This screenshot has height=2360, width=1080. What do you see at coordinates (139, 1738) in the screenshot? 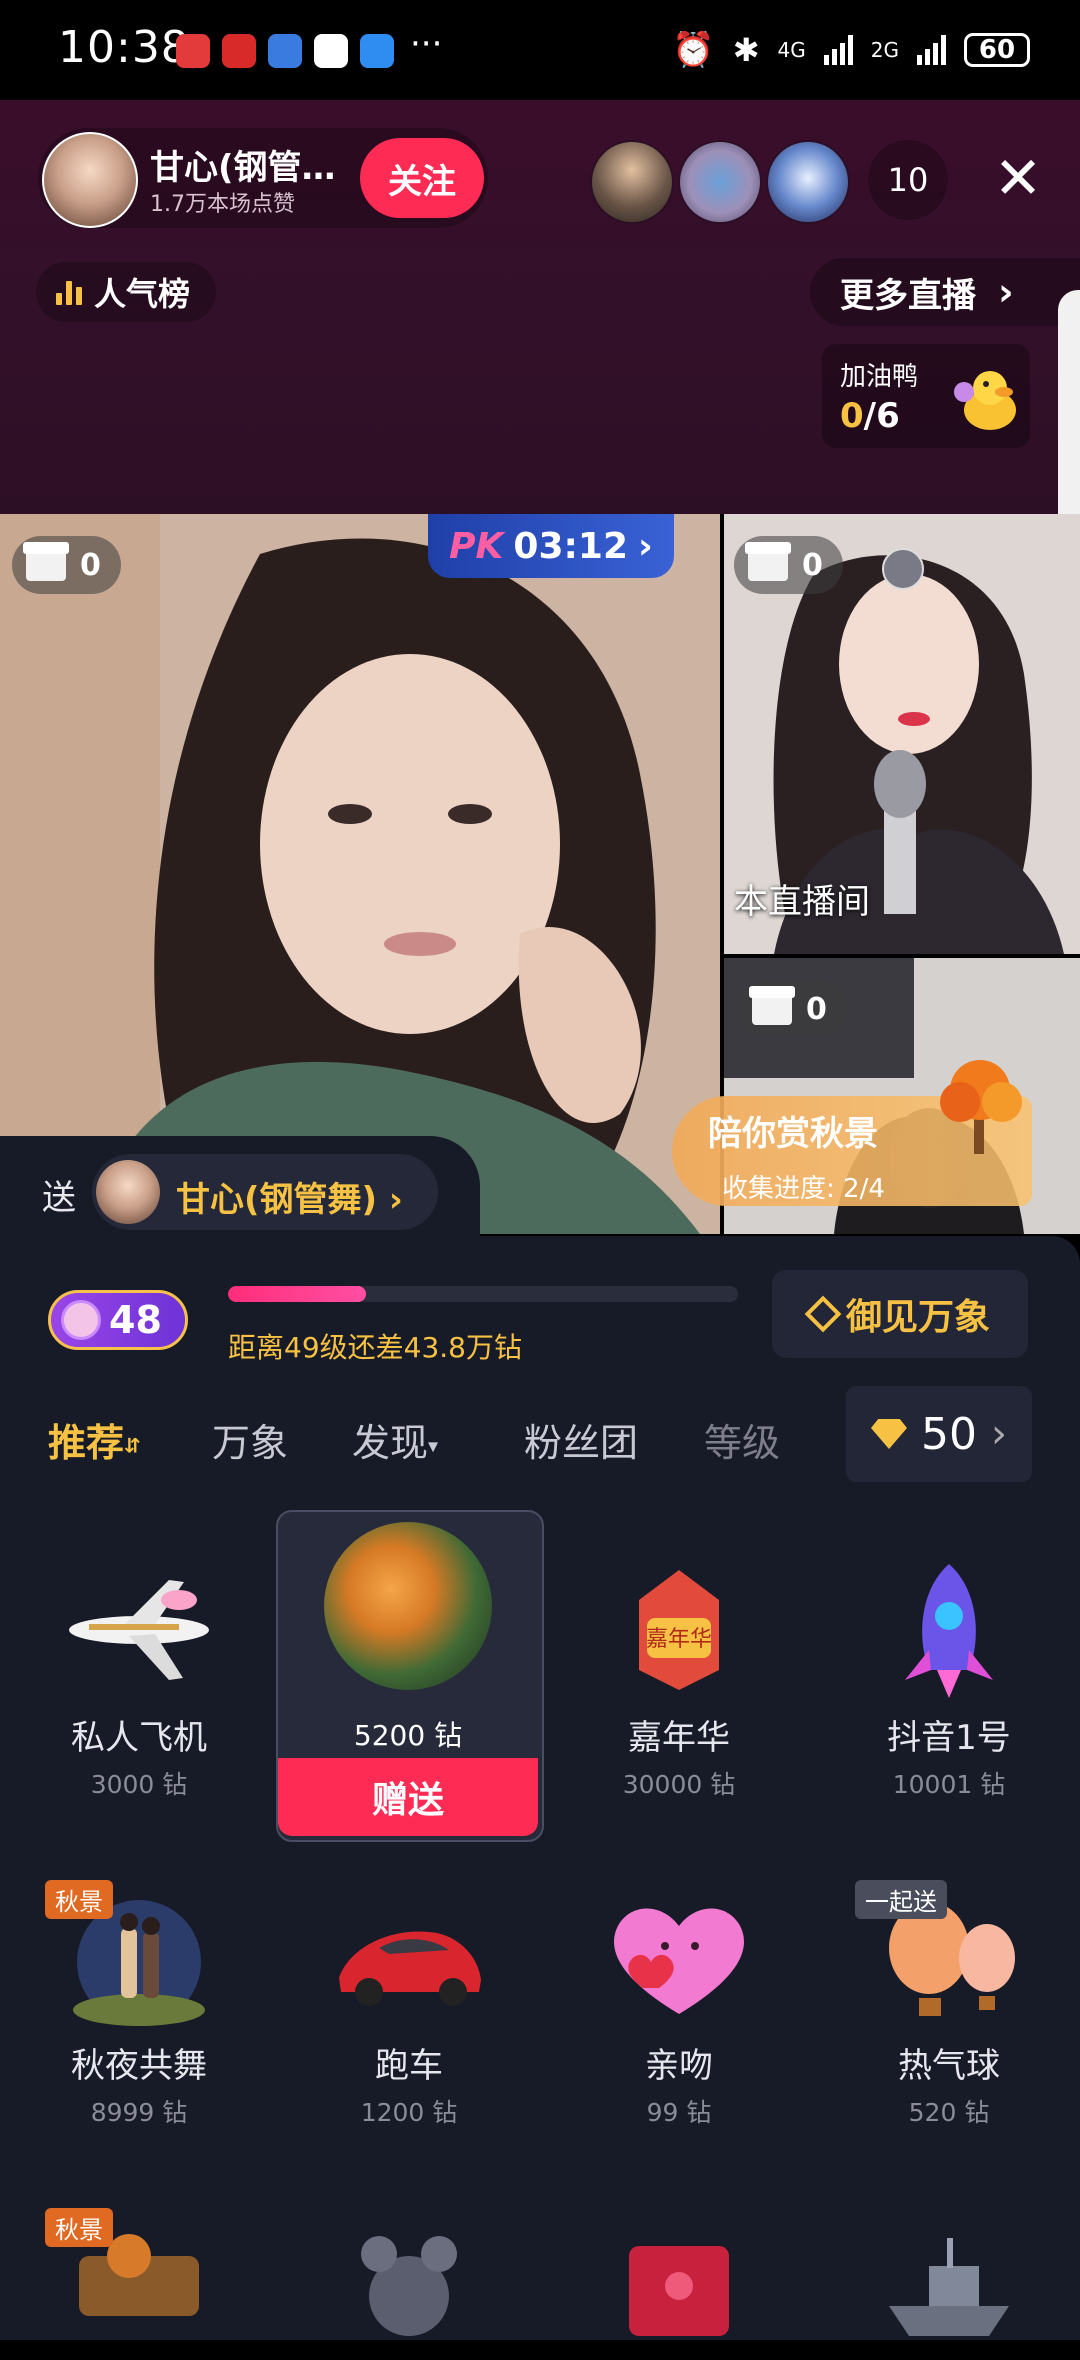
I see `gift-name: 私人飞机` at bounding box center [139, 1738].